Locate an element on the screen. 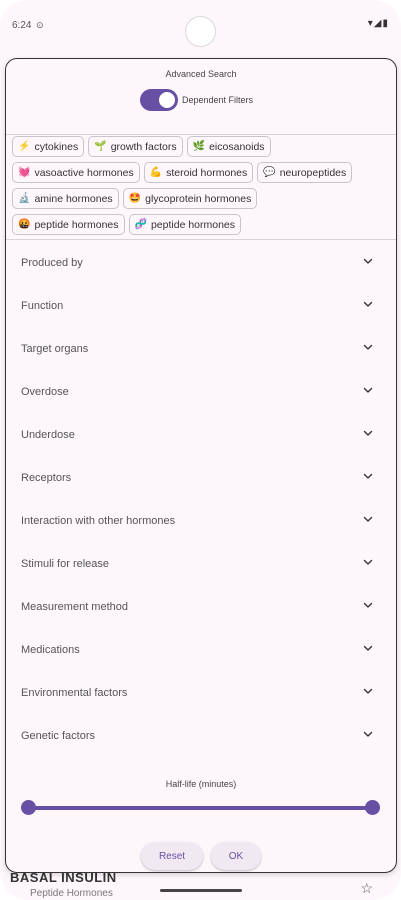 The height and width of the screenshot is (900, 401). chip-label: cytokines is located at coordinates (56, 146).